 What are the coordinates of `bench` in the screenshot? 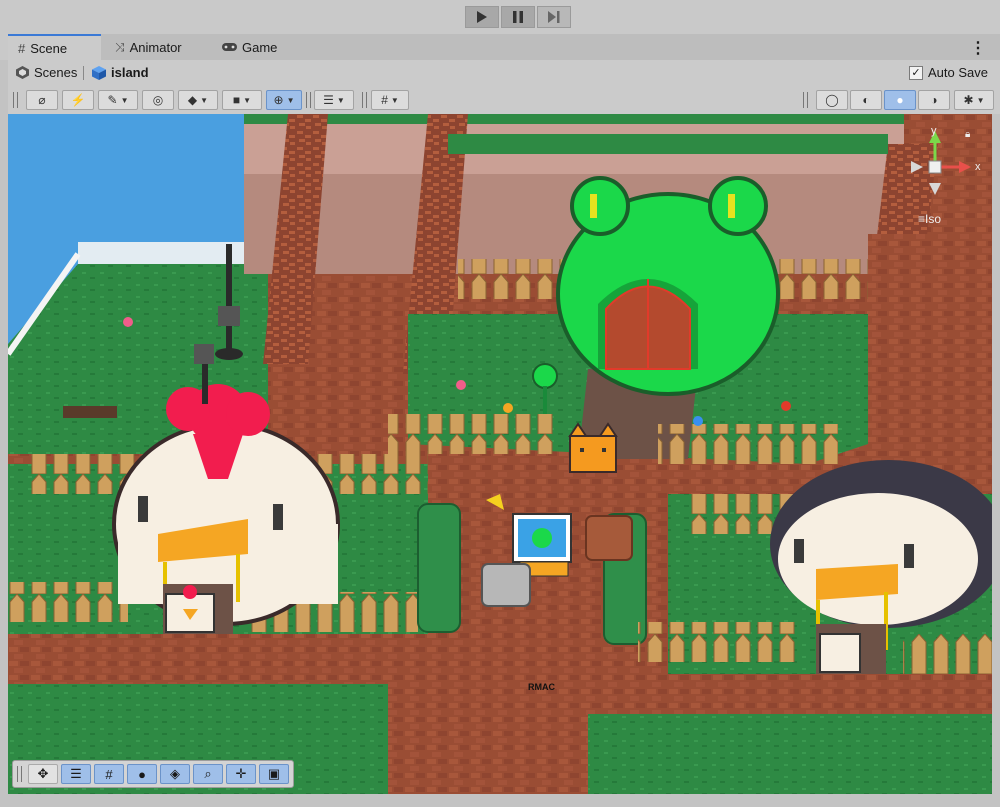 It's located at (90, 412).